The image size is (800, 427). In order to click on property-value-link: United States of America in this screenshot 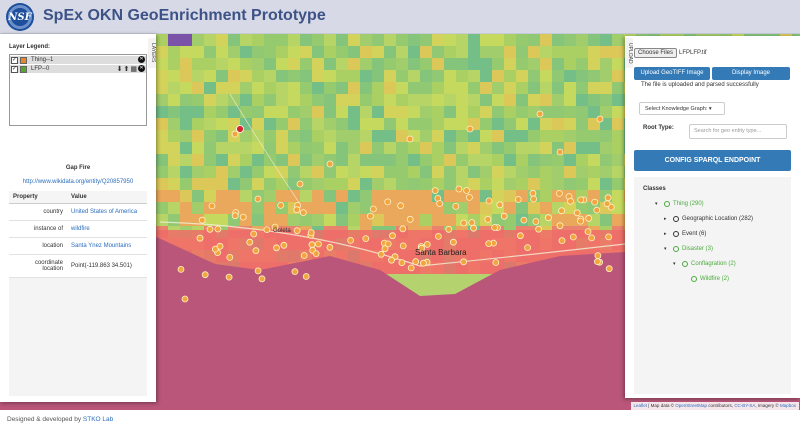, I will do `click(107, 212)`.